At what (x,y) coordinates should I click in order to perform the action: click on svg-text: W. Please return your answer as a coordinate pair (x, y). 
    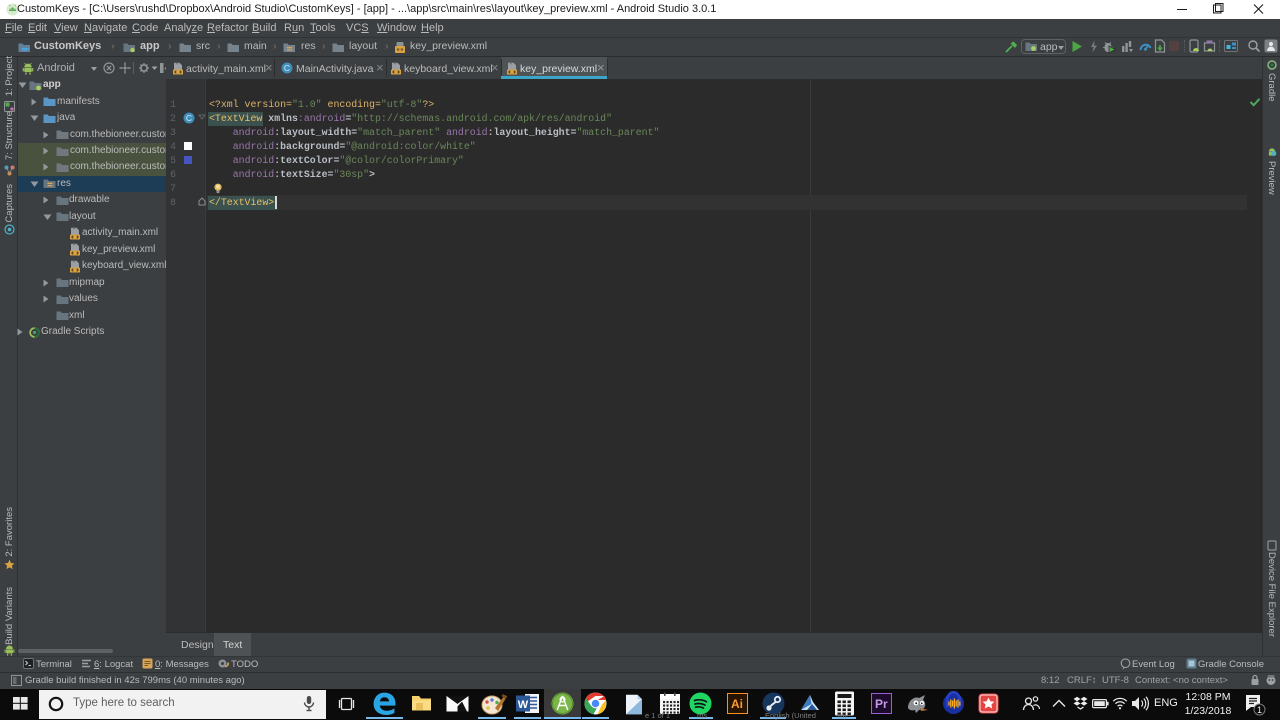
    Looking at the image, I should click on (523, 705).